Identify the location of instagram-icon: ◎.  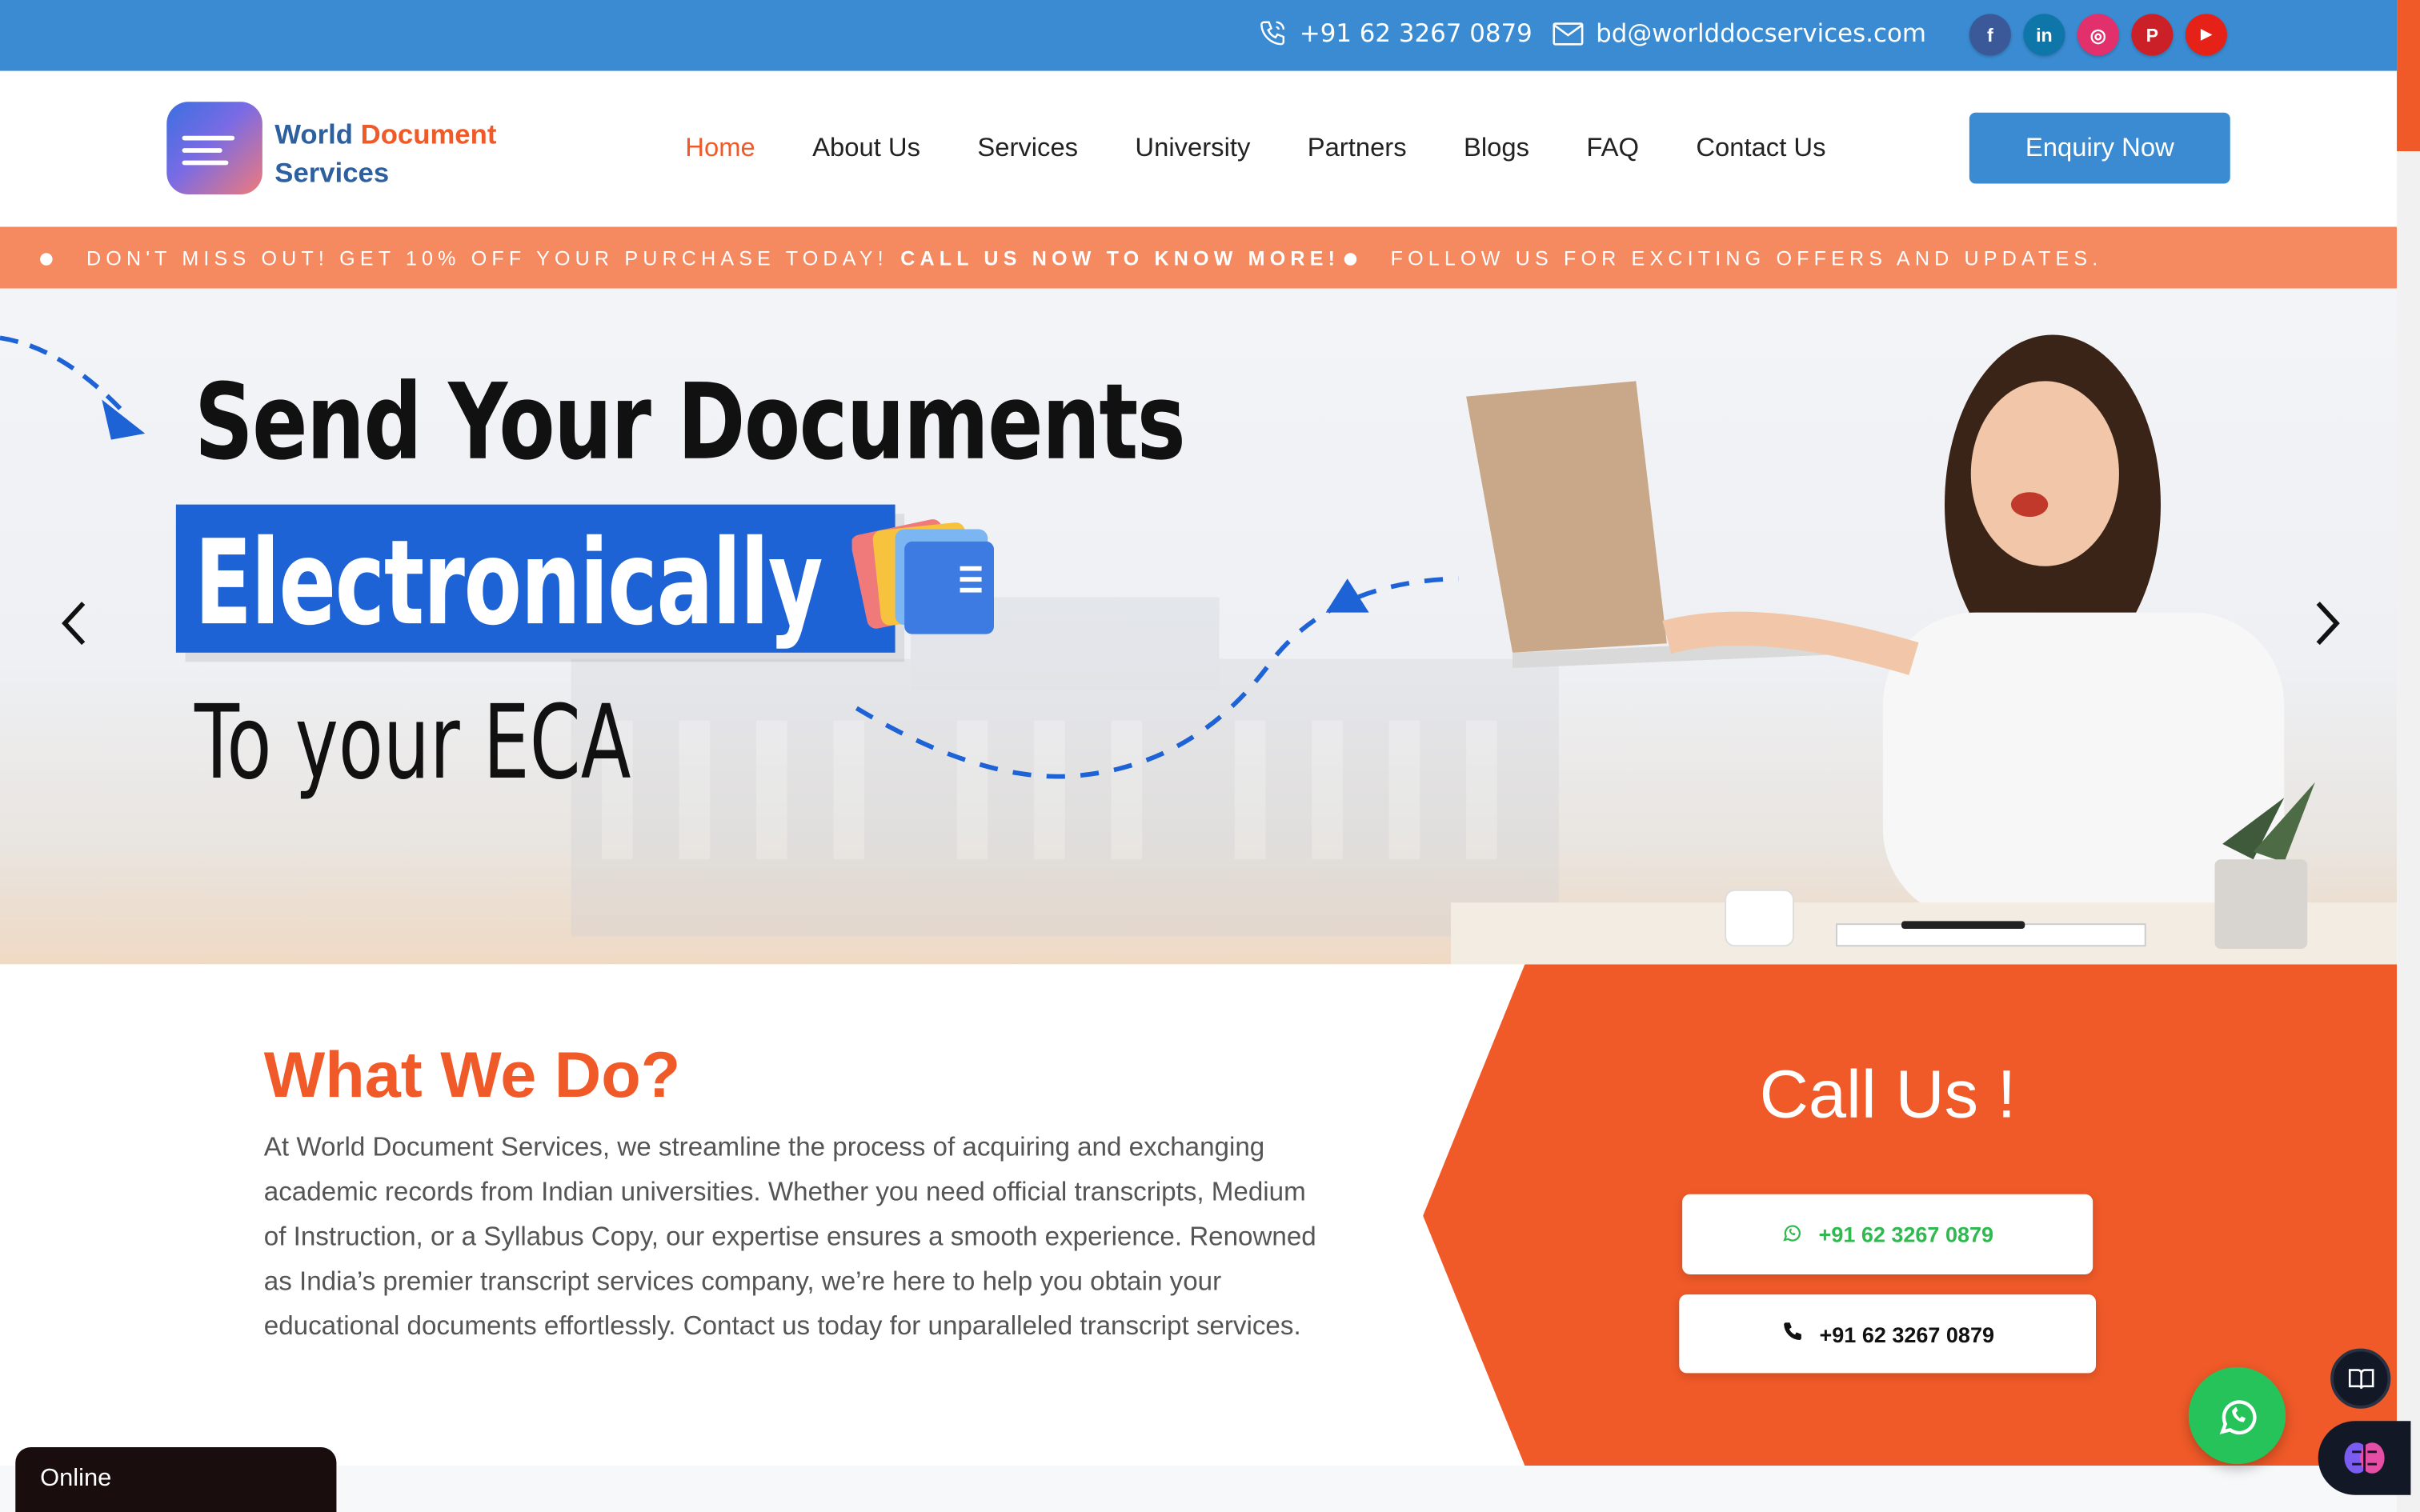
(2098, 35).